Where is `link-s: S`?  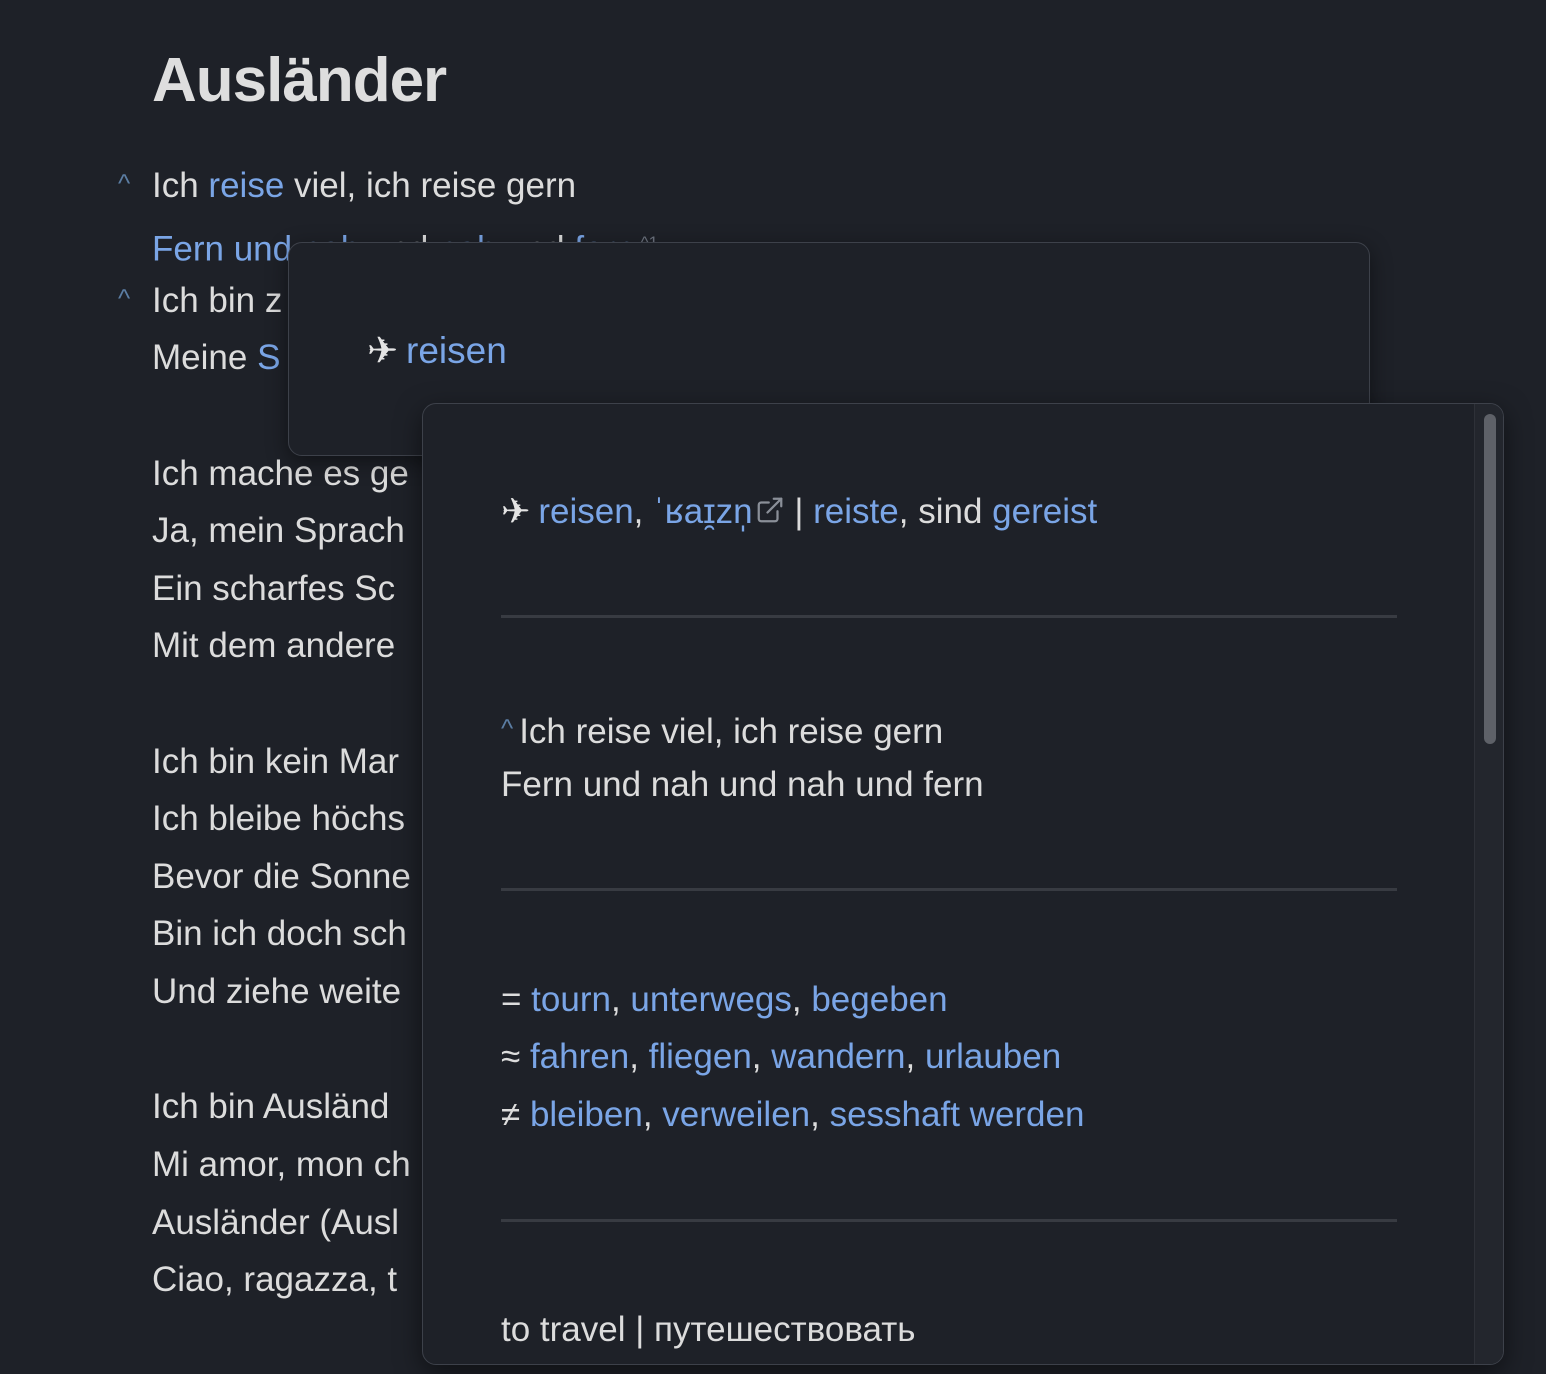 link-s: S is located at coordinates (268, 357).